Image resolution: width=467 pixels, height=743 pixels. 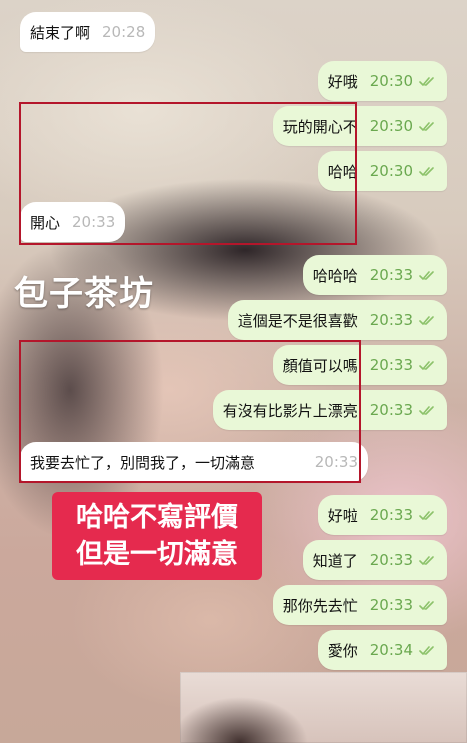 What do you see at coordinates (342, 650) in the screenshot?
I see `message-text: 愛你` at bounding box center [342, 650].